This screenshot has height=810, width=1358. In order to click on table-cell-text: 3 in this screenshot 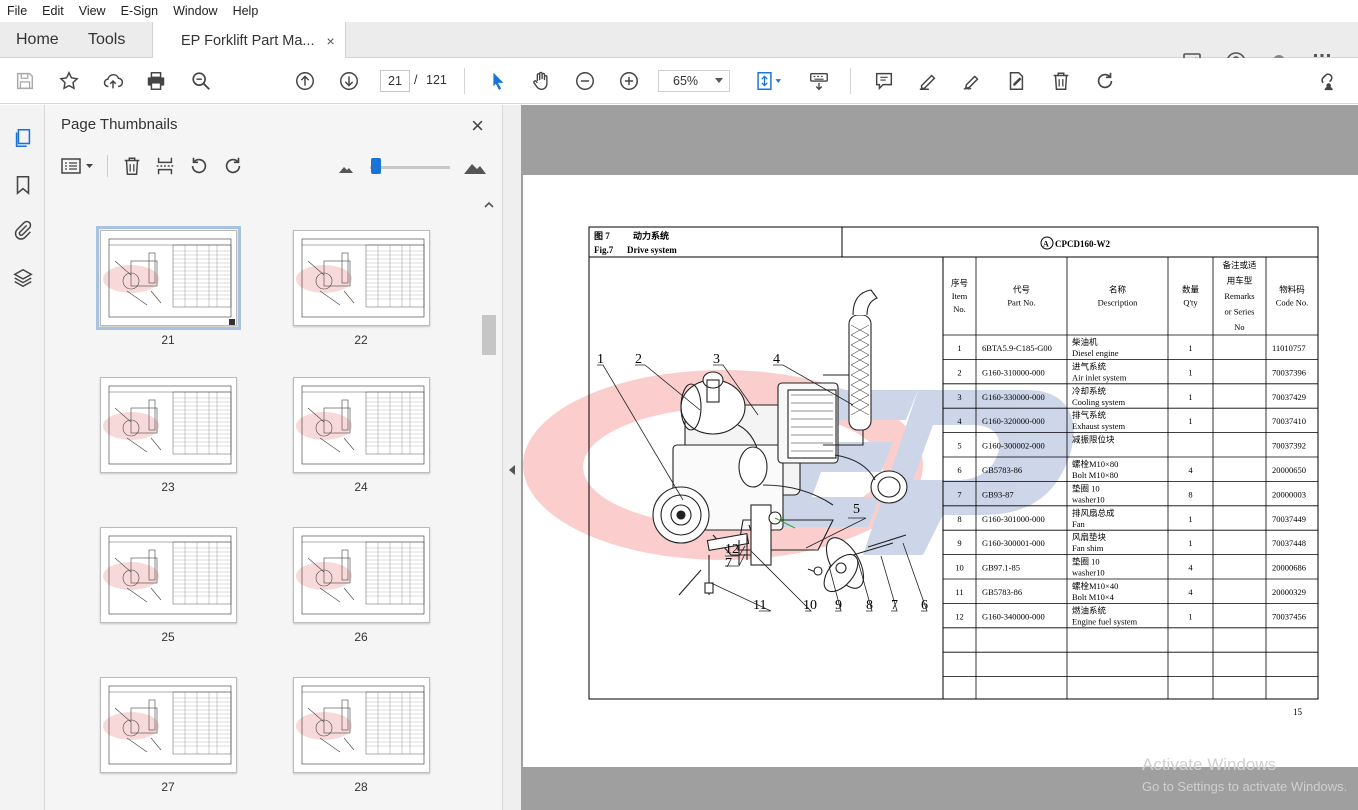, I will do `click(959, 397)`.